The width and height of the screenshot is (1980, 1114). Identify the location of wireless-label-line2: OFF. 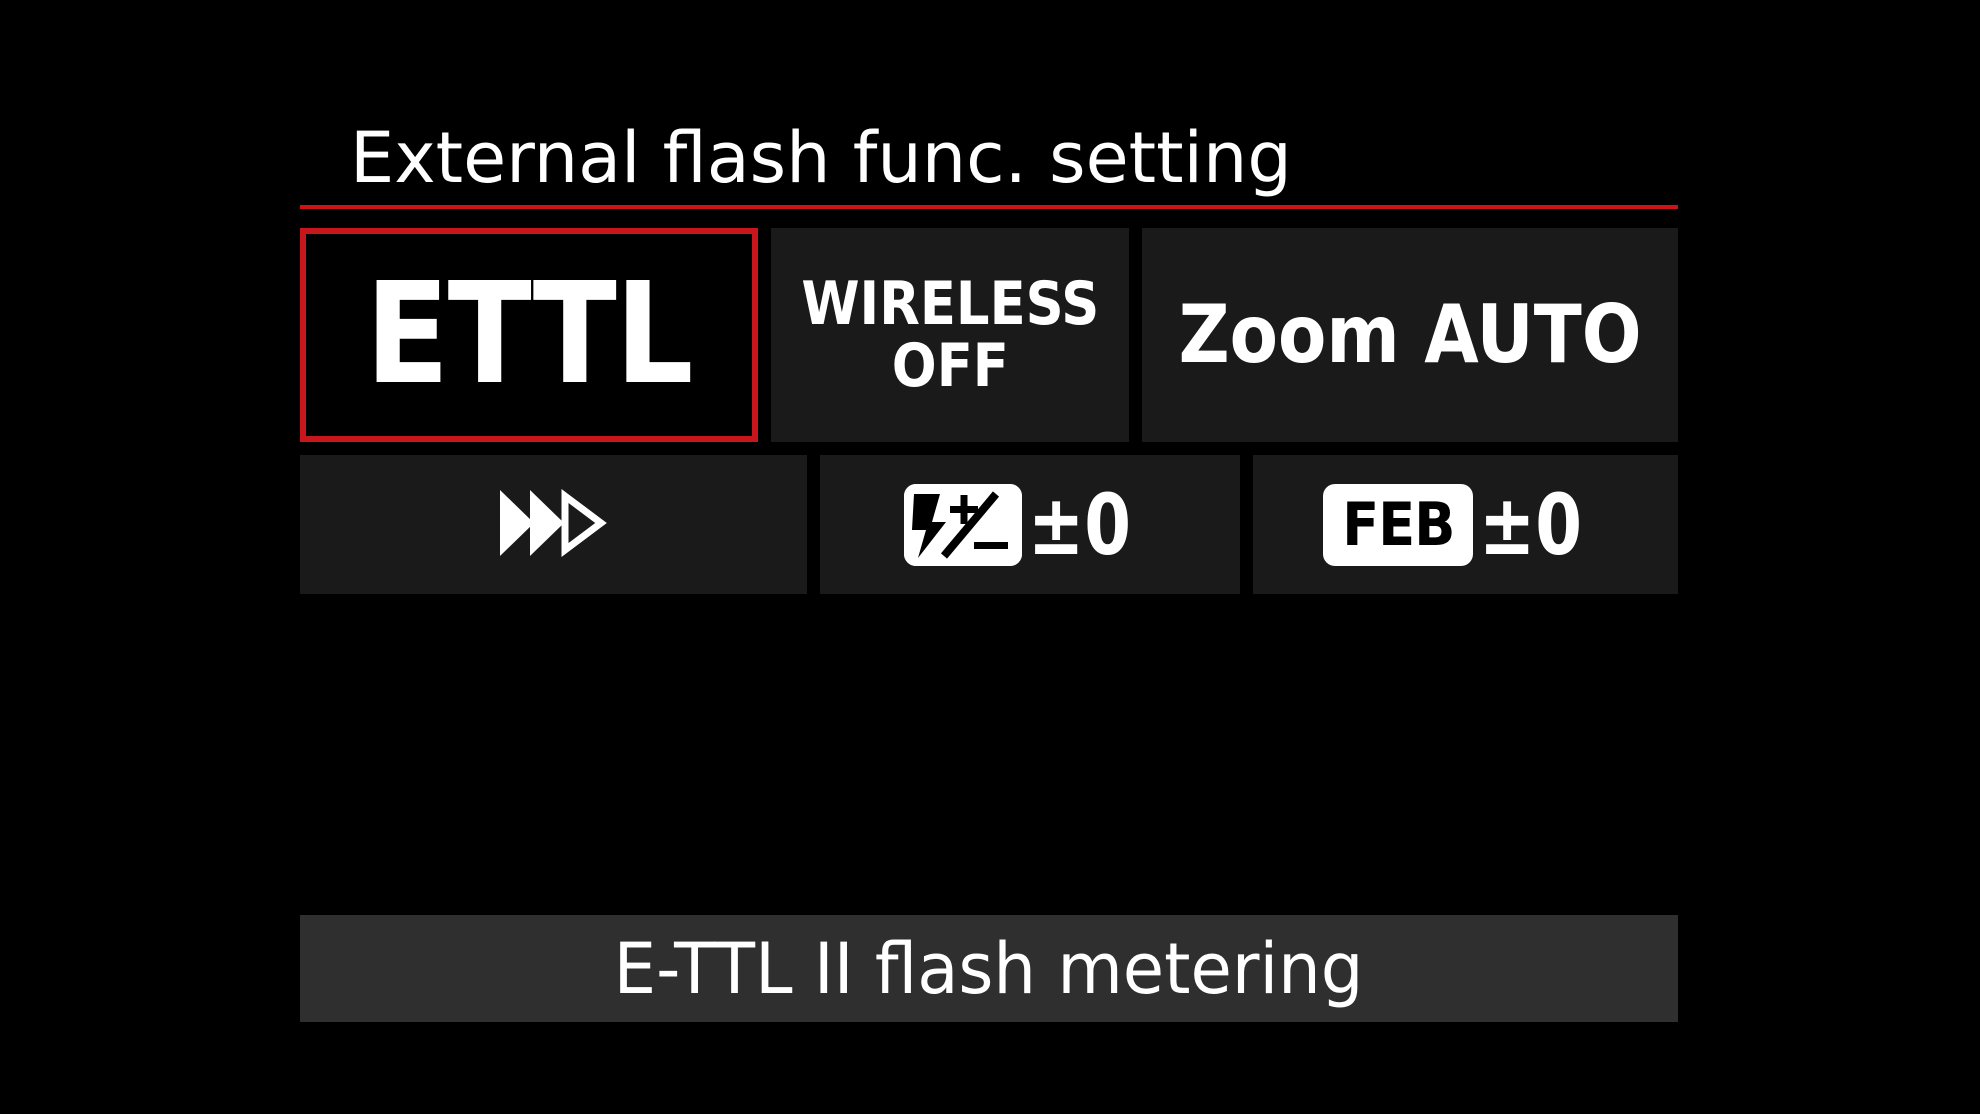
(950, 366).